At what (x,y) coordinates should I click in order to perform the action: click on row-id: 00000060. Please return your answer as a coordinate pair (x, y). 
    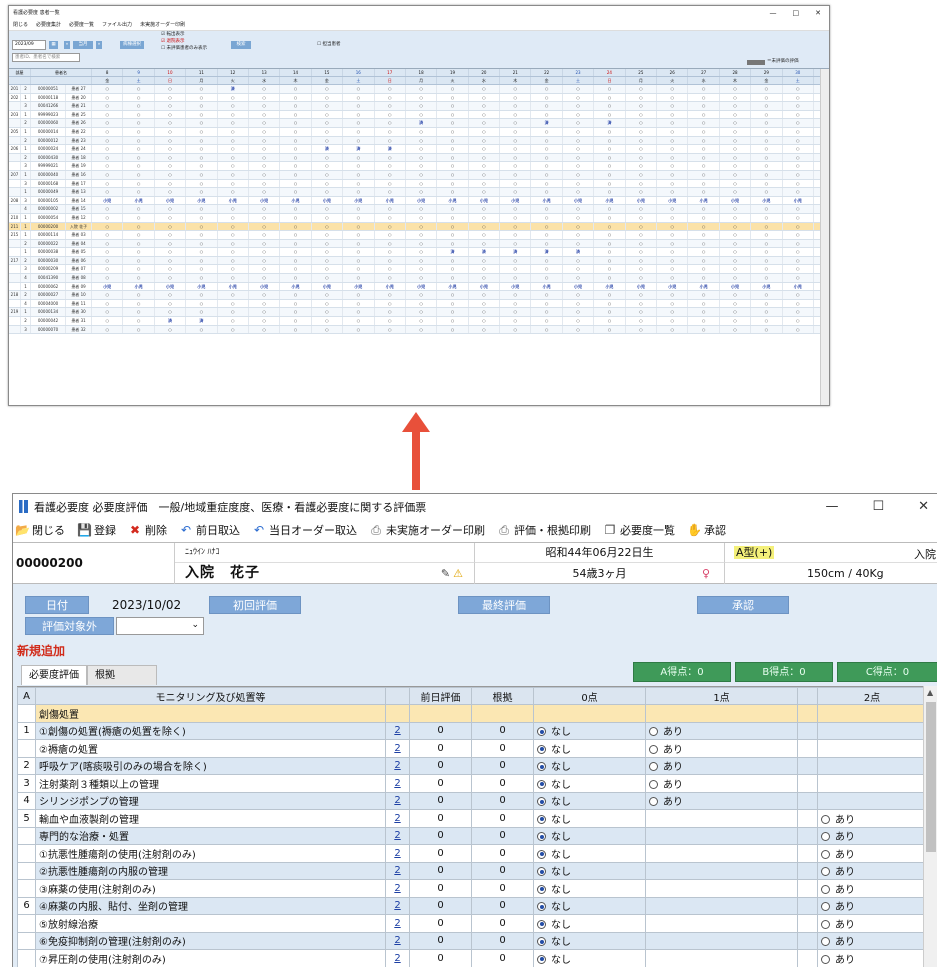
    Looking at the image, I should click on (48, 123).